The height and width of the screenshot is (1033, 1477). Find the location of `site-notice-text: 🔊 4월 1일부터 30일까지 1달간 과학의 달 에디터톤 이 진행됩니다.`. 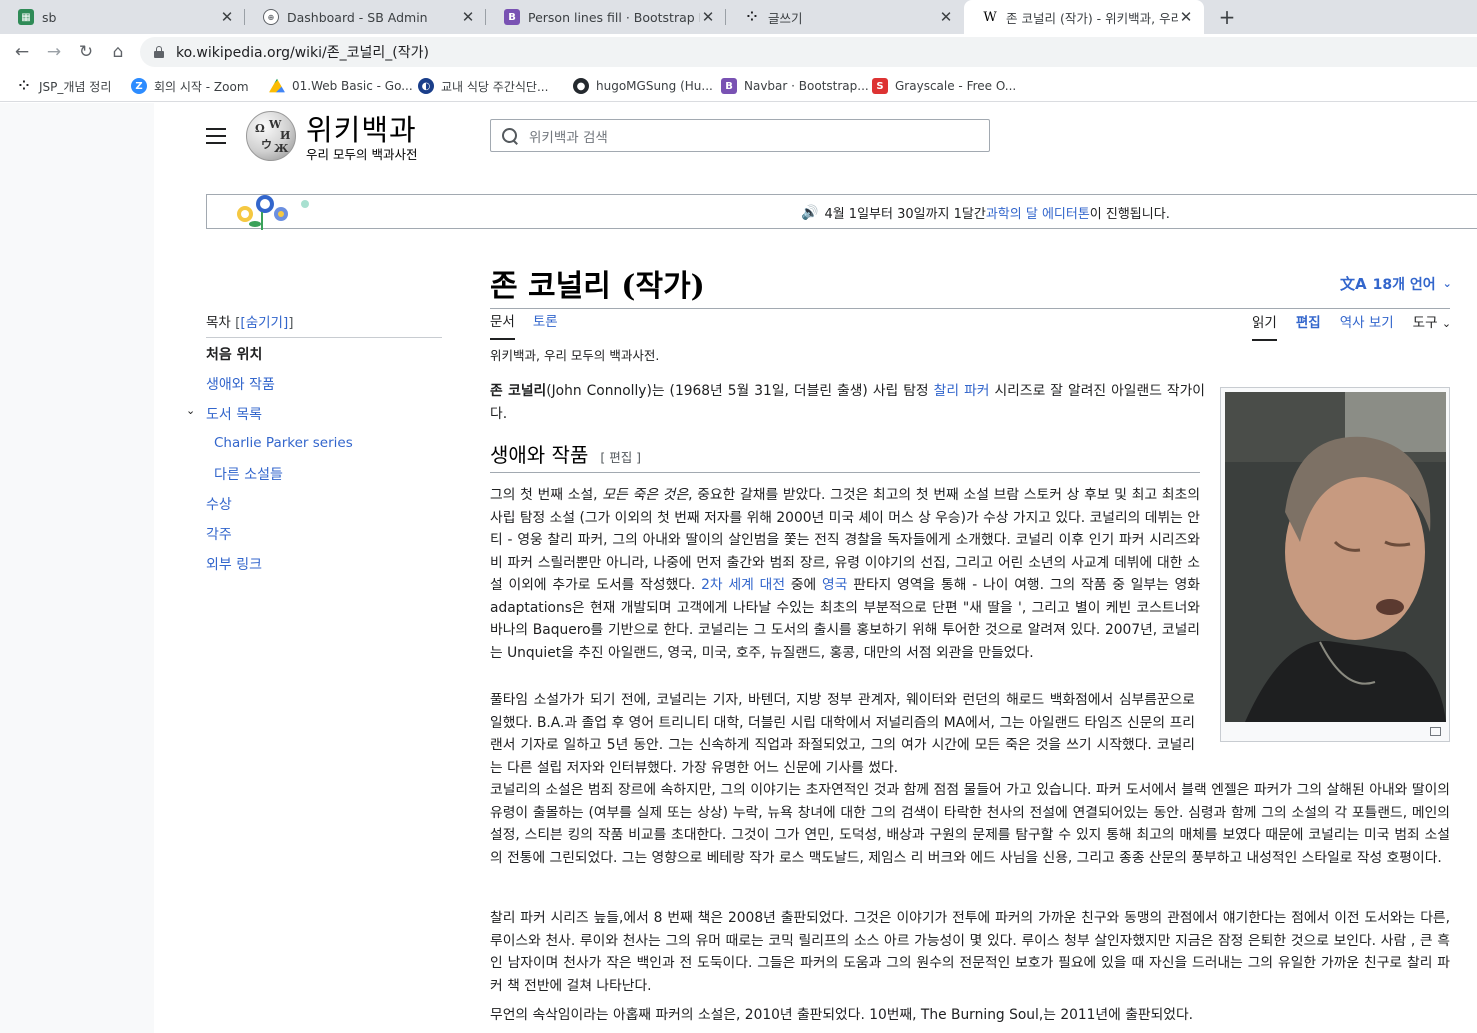

site-notice-text: 🔊 4월 1일부터 30일까지 1달간 과학의 달 에디터톤 이 진행됩니다. is located at coordinates (985, 213).